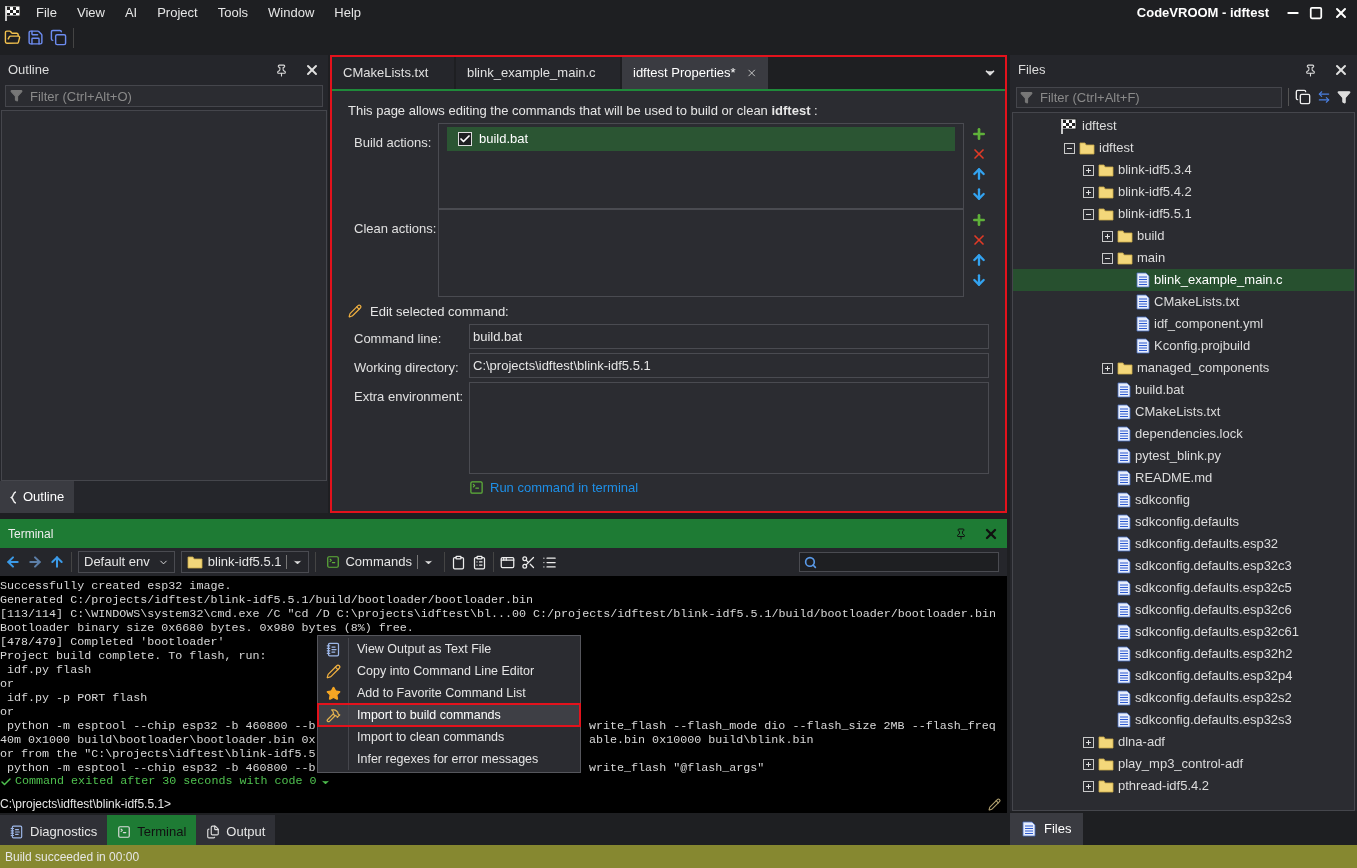 The width and height of the screenshot is (1357, 868). I want to click on menu-item: Help, so click(348, 12).